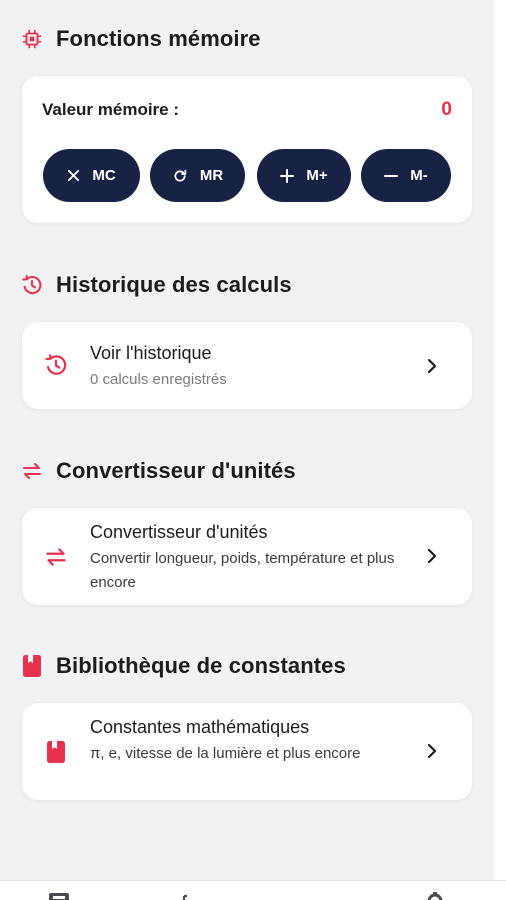 This screenshot has width=506, height=900. What do you see at coordinates (158, 38) in the screenshot?
I see `memory-section-title: Fonctions mémoire` at bounding box center [158, 38].